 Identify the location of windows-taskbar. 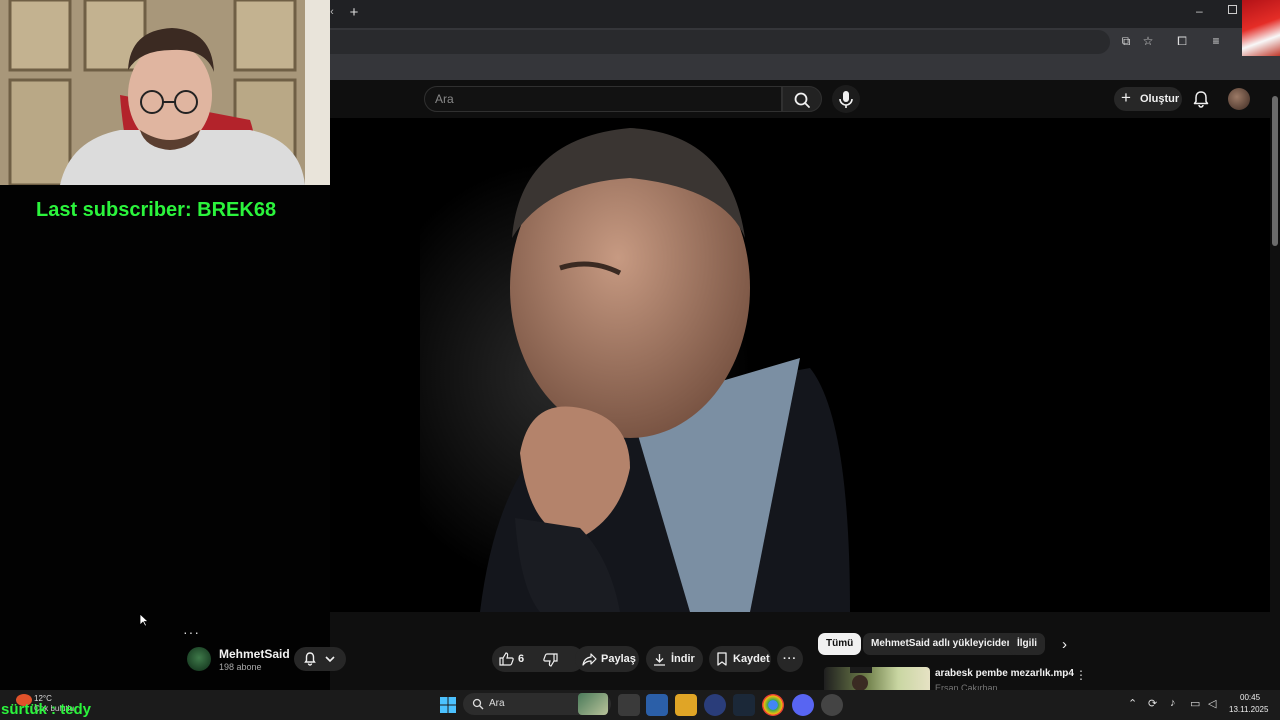
(640, 705).